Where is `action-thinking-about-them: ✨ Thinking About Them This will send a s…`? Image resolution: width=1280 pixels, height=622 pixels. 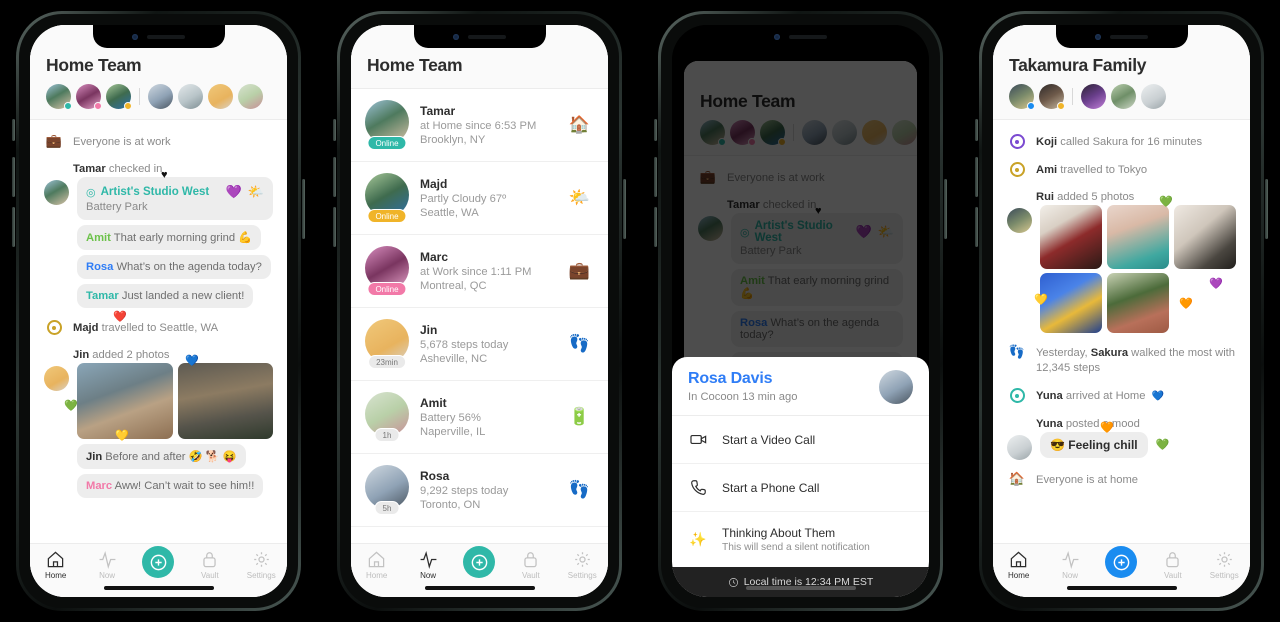
action-thinking-about-them: ✨ Thinking About Them This will send a s… is located at coordinates (800, 539).